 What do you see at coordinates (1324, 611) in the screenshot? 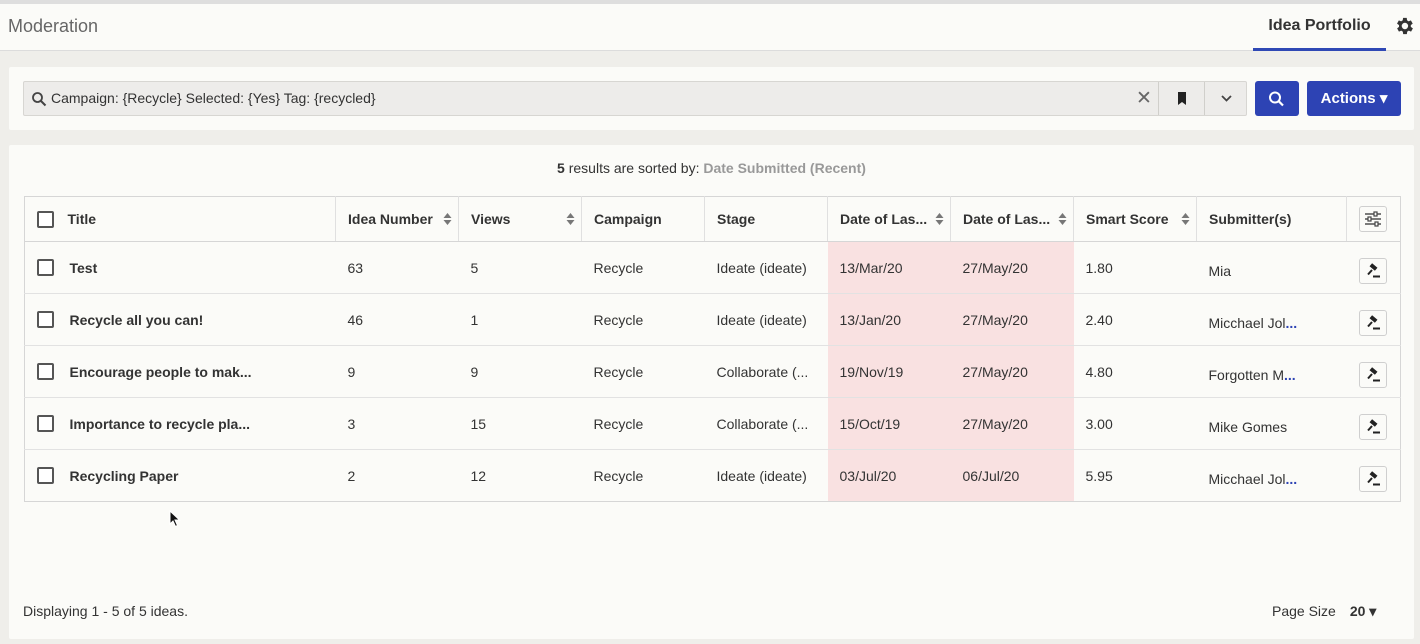
I see `page-size-control: Page Size 20 ▾` at bounding box center [1324, 611].